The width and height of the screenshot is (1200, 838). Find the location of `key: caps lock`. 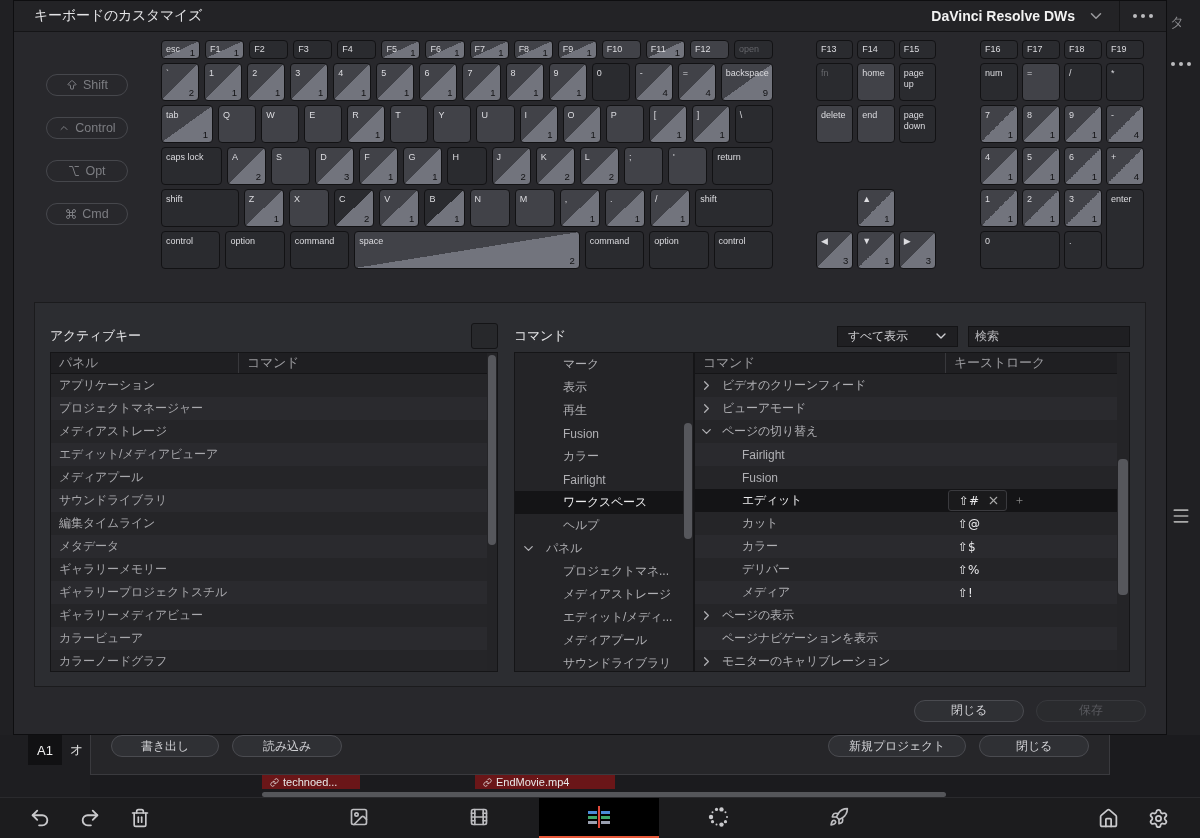

key: caps lock is located at coordinates (191, 166).